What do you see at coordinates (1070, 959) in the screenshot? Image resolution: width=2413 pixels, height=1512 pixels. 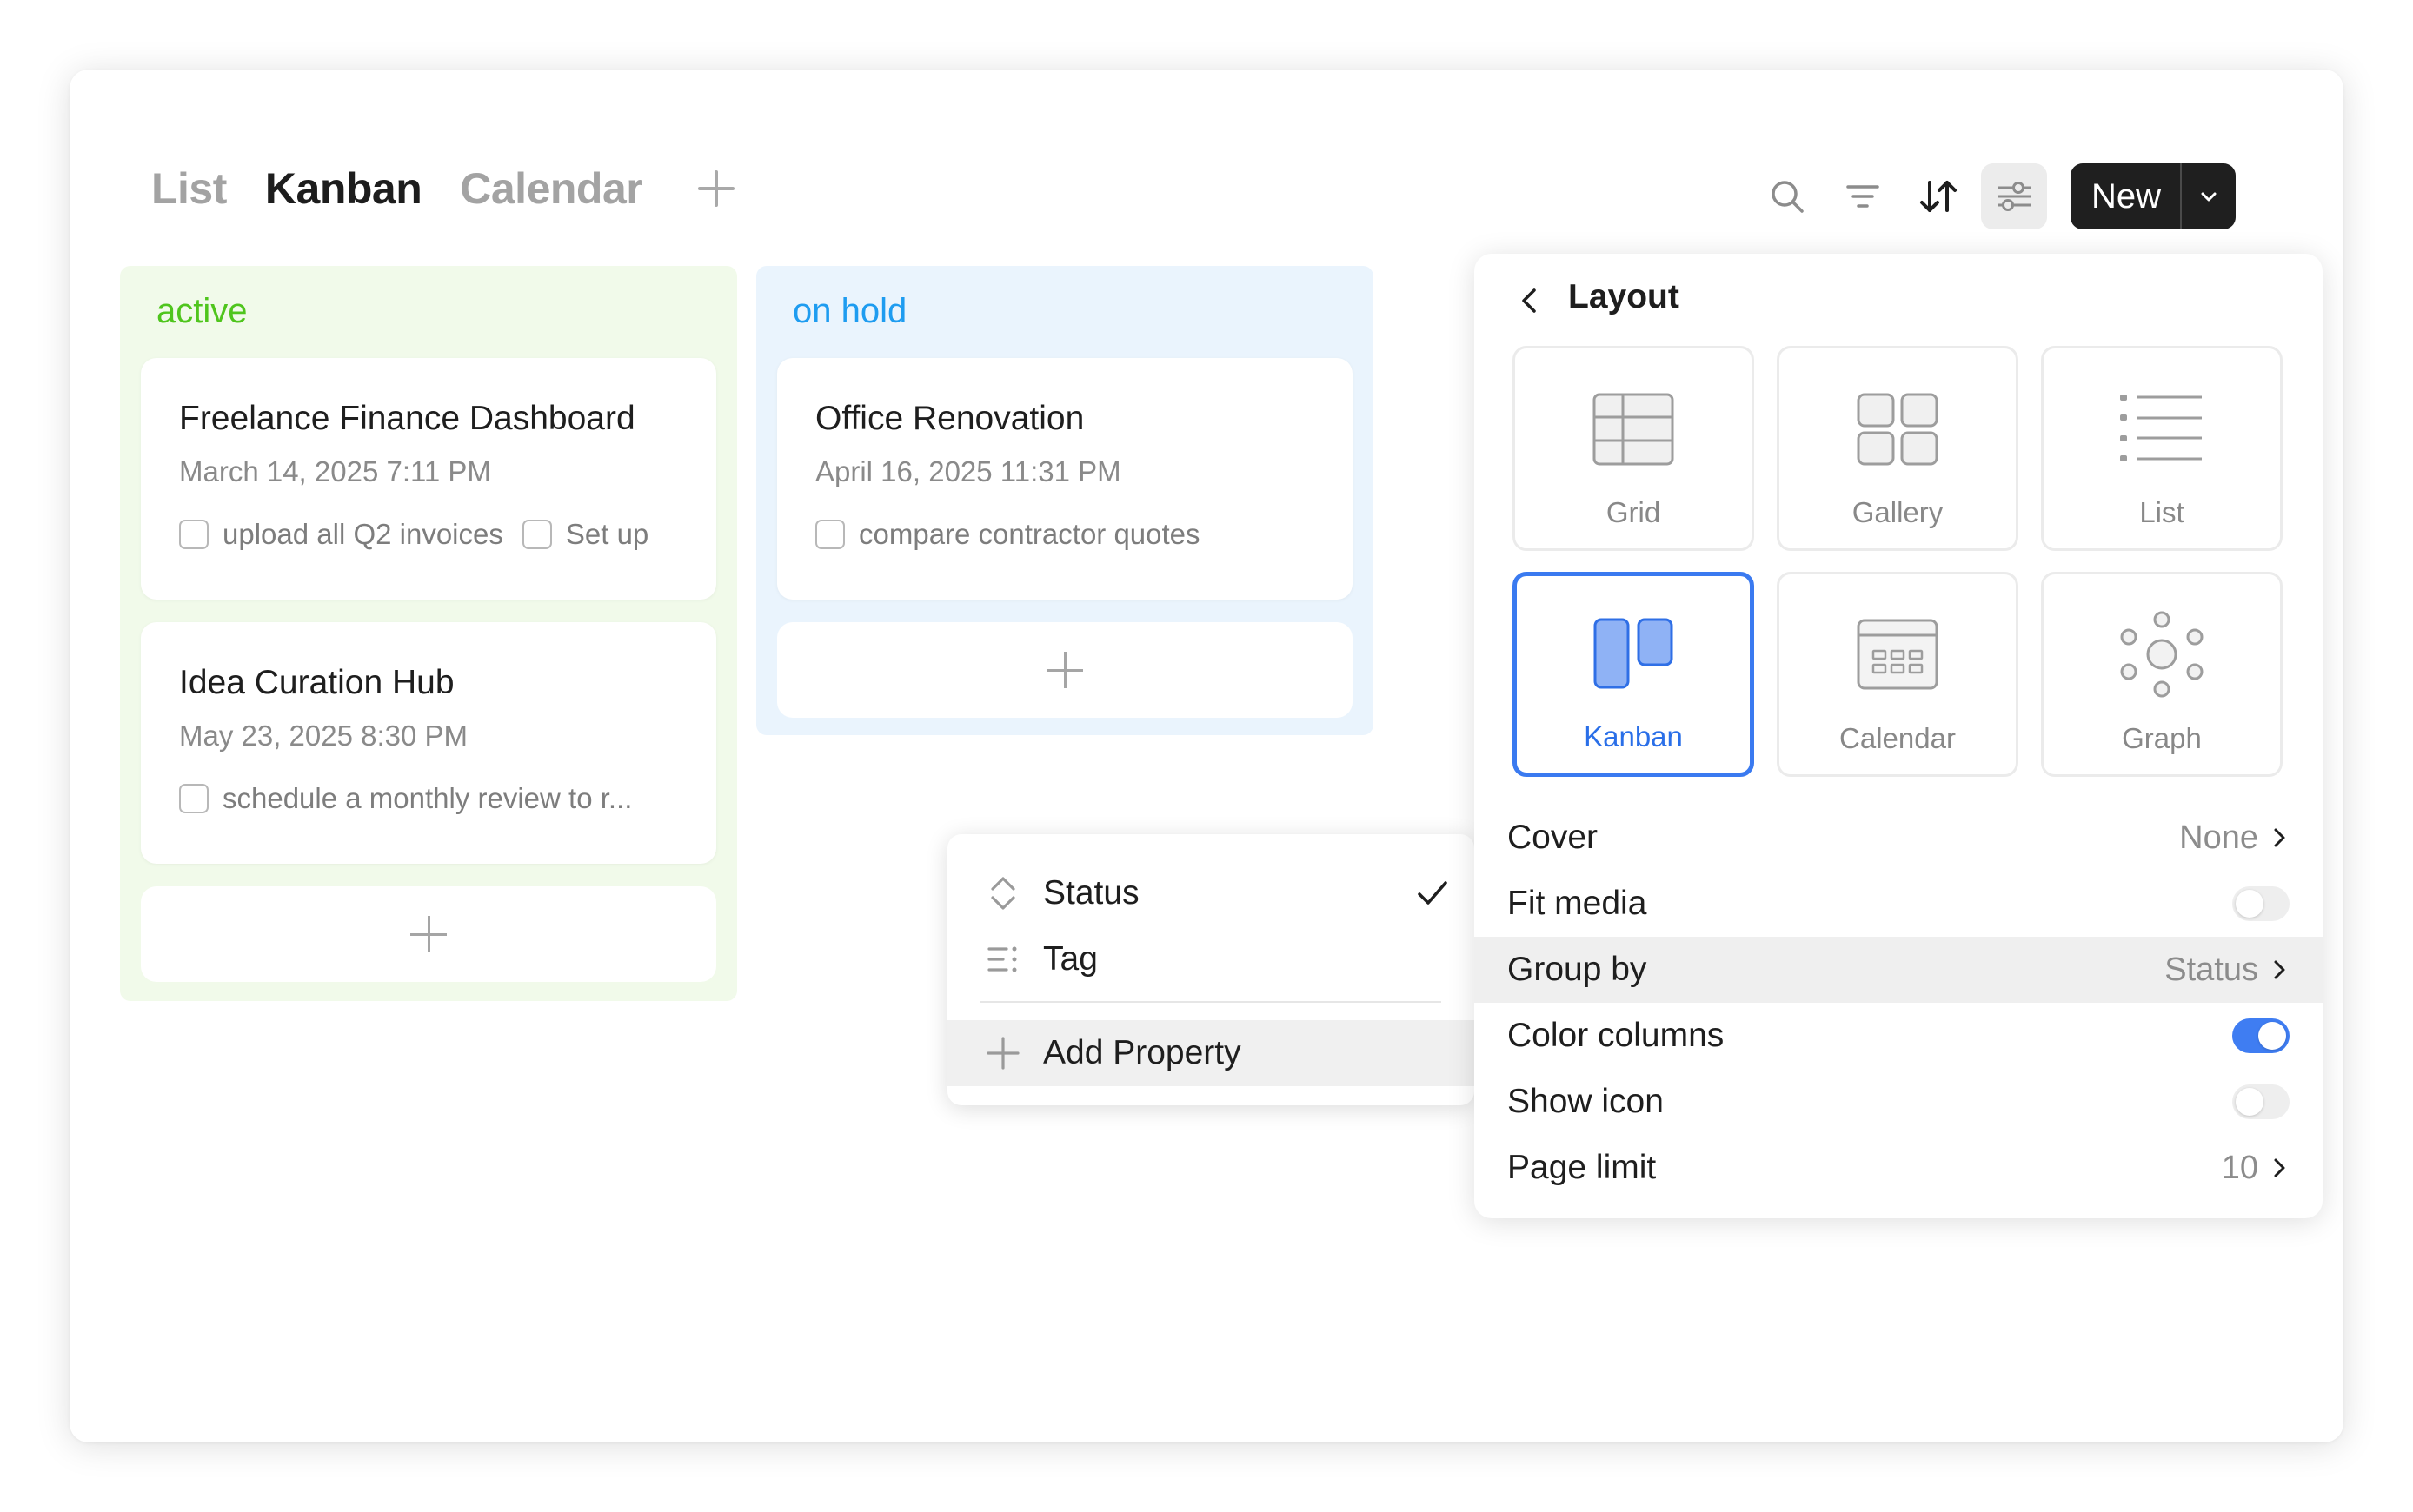 I see `menu-item-label: Tag` at bounding box center [1070, 959].